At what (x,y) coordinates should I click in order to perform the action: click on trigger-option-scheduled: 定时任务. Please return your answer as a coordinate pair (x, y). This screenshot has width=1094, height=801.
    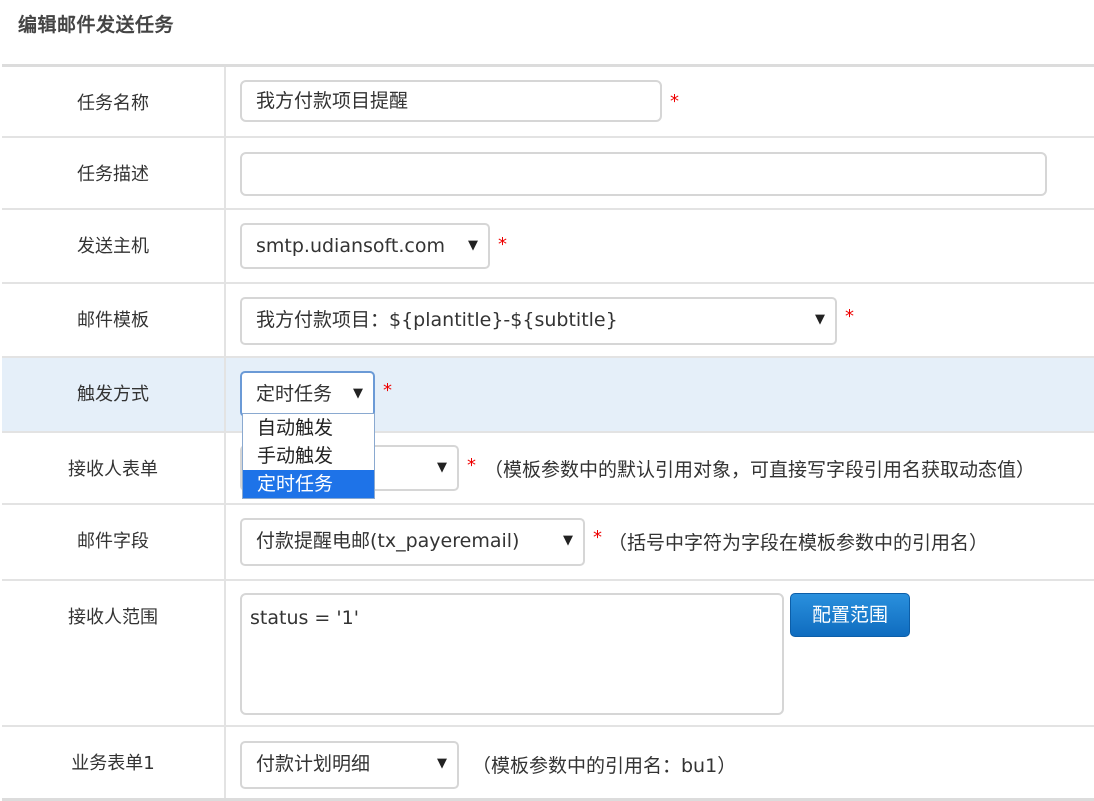
    Looking at the image, I should click on (308, 484).